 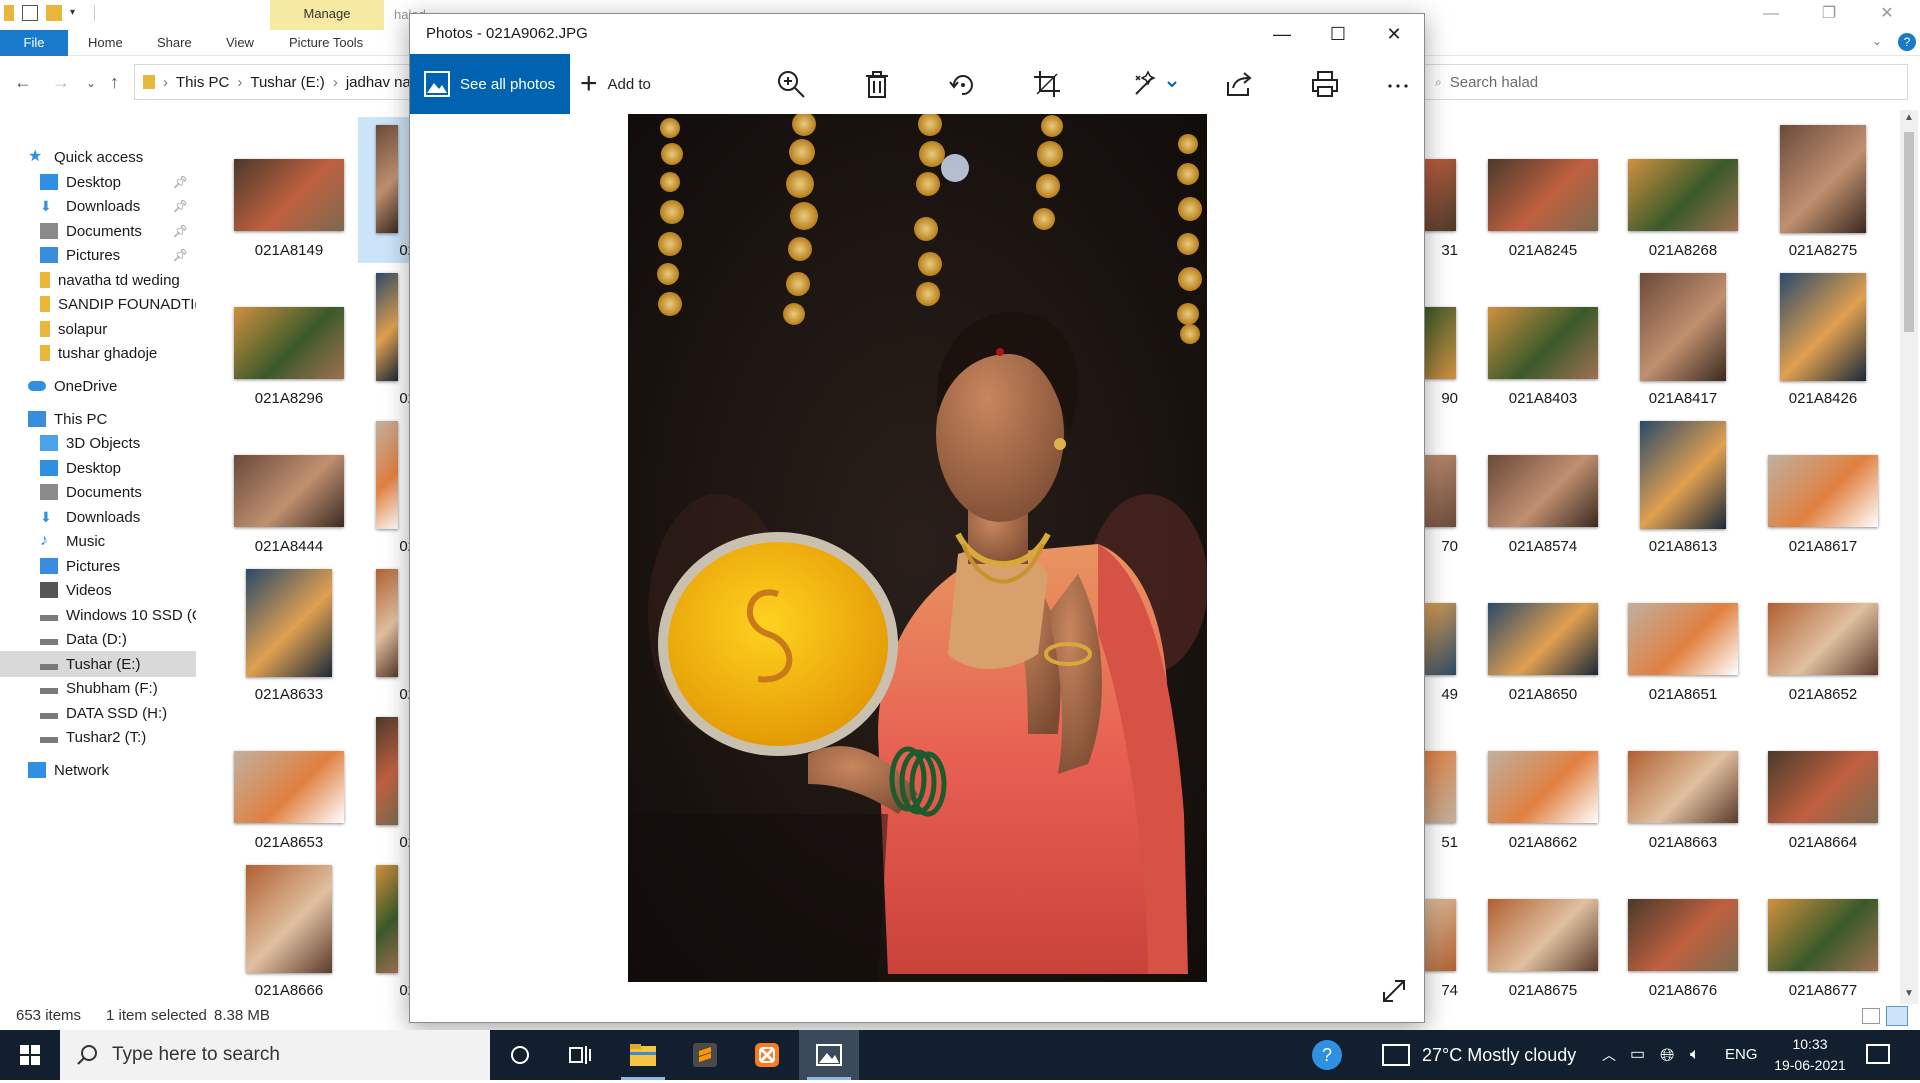 I want to click on sidebar-item: Shubham (F:), so click(x=98, y=688).